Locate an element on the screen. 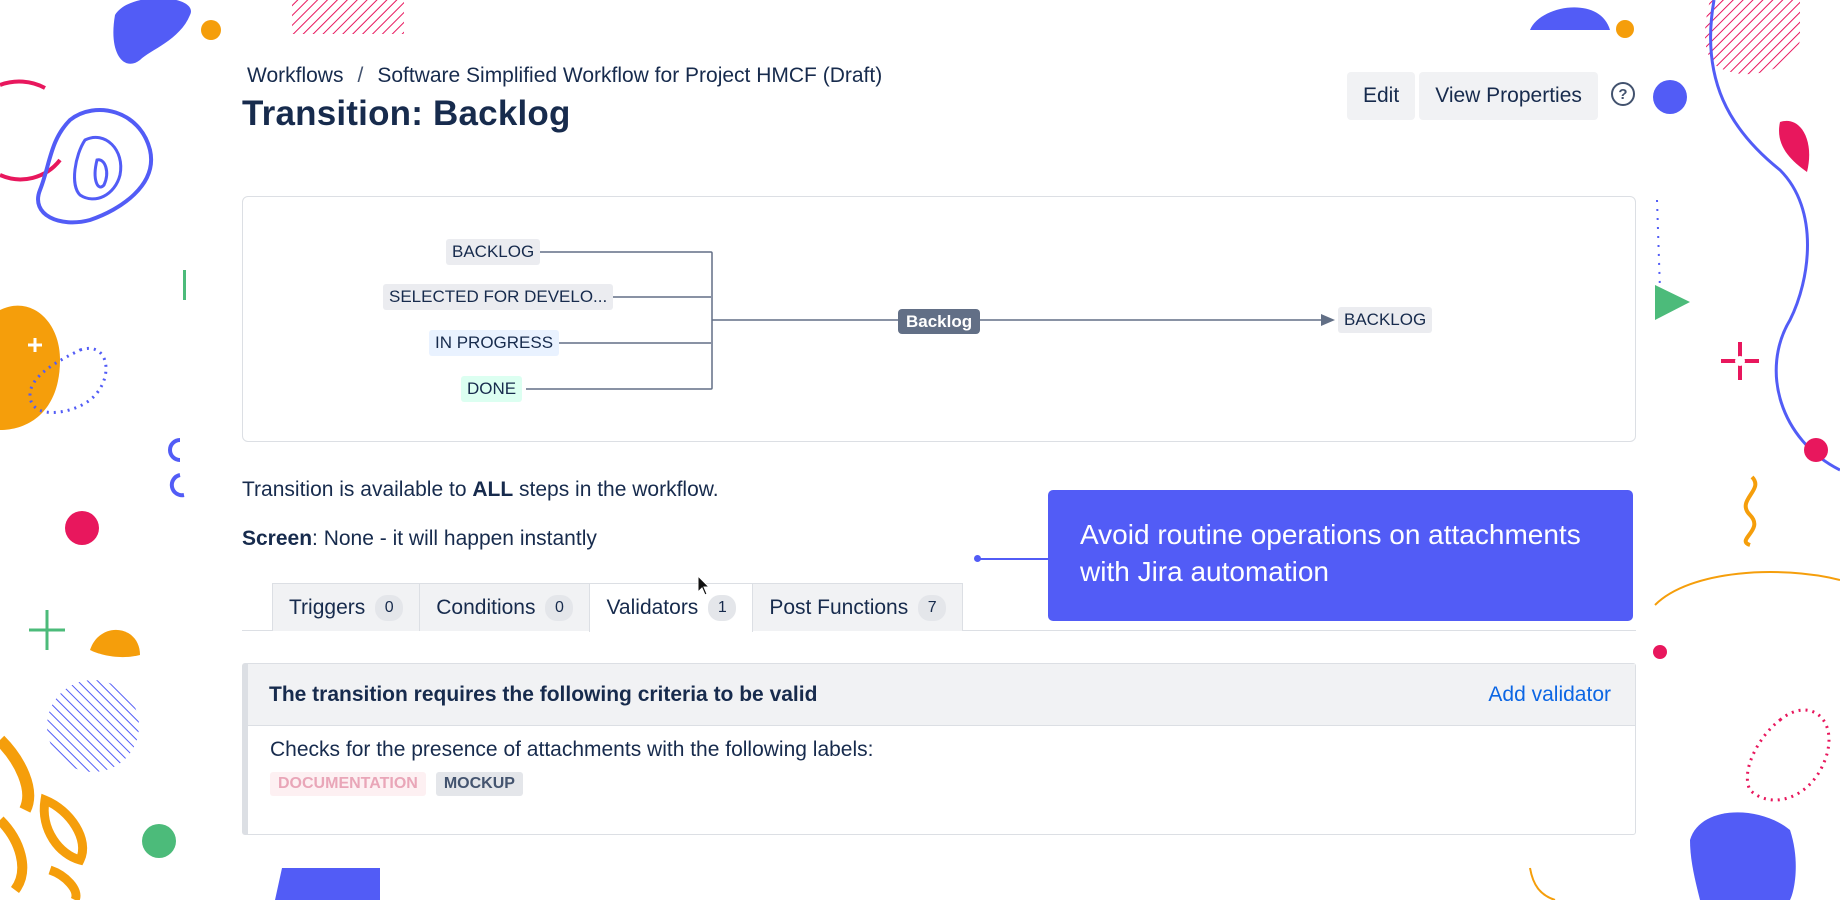  availability-prefix: Transition is available to is located at coordinates (357, 489).